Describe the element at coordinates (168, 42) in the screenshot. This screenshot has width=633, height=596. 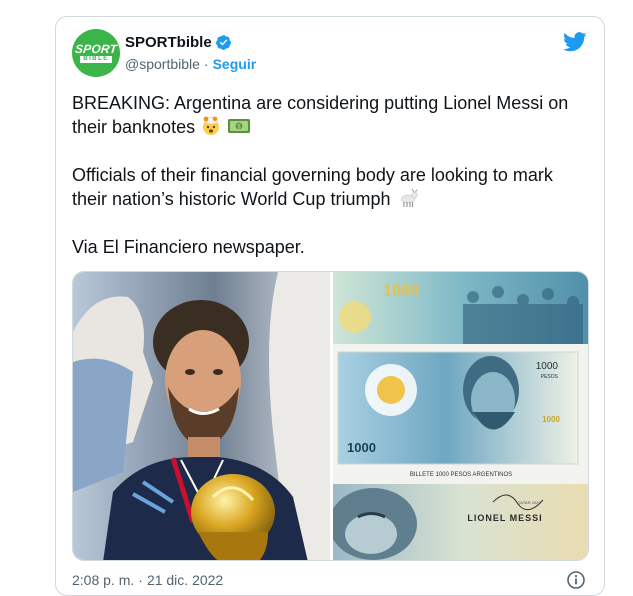
I see `display-name: SPORTbible` at that location.